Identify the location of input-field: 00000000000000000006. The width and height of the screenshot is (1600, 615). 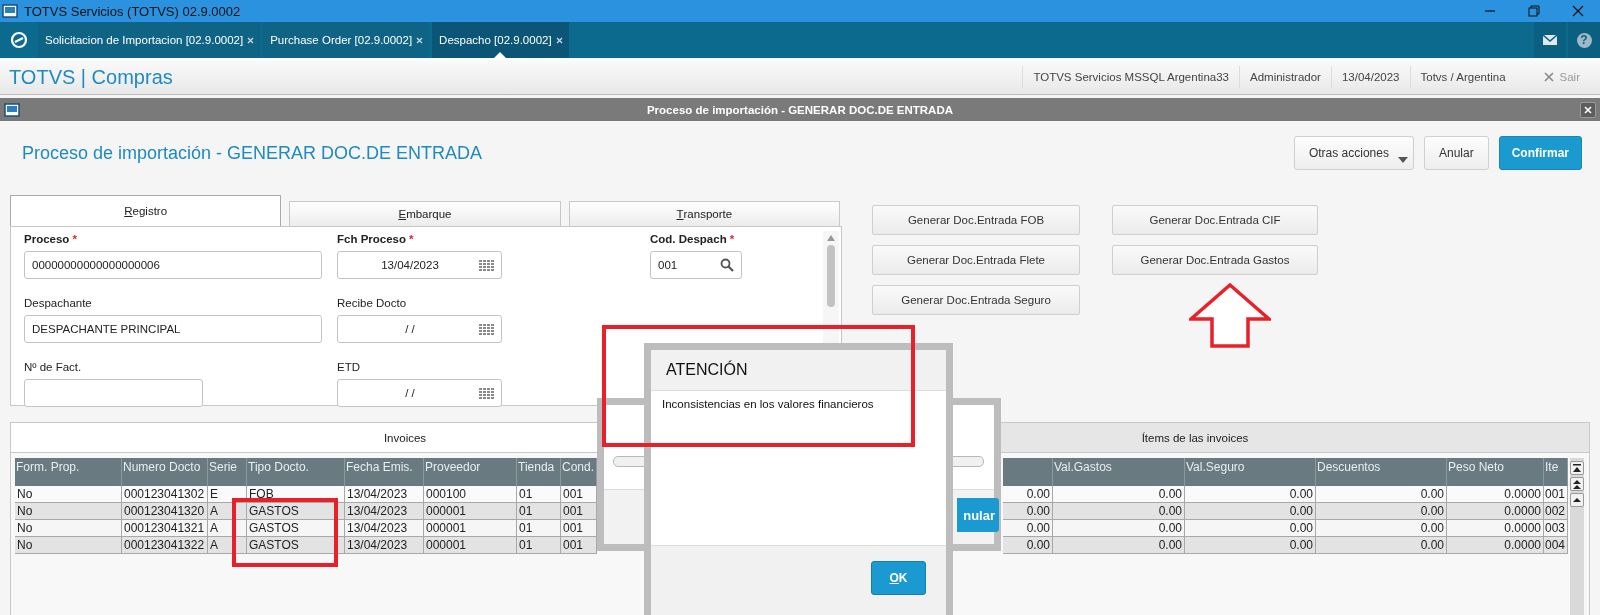
(173, 265).